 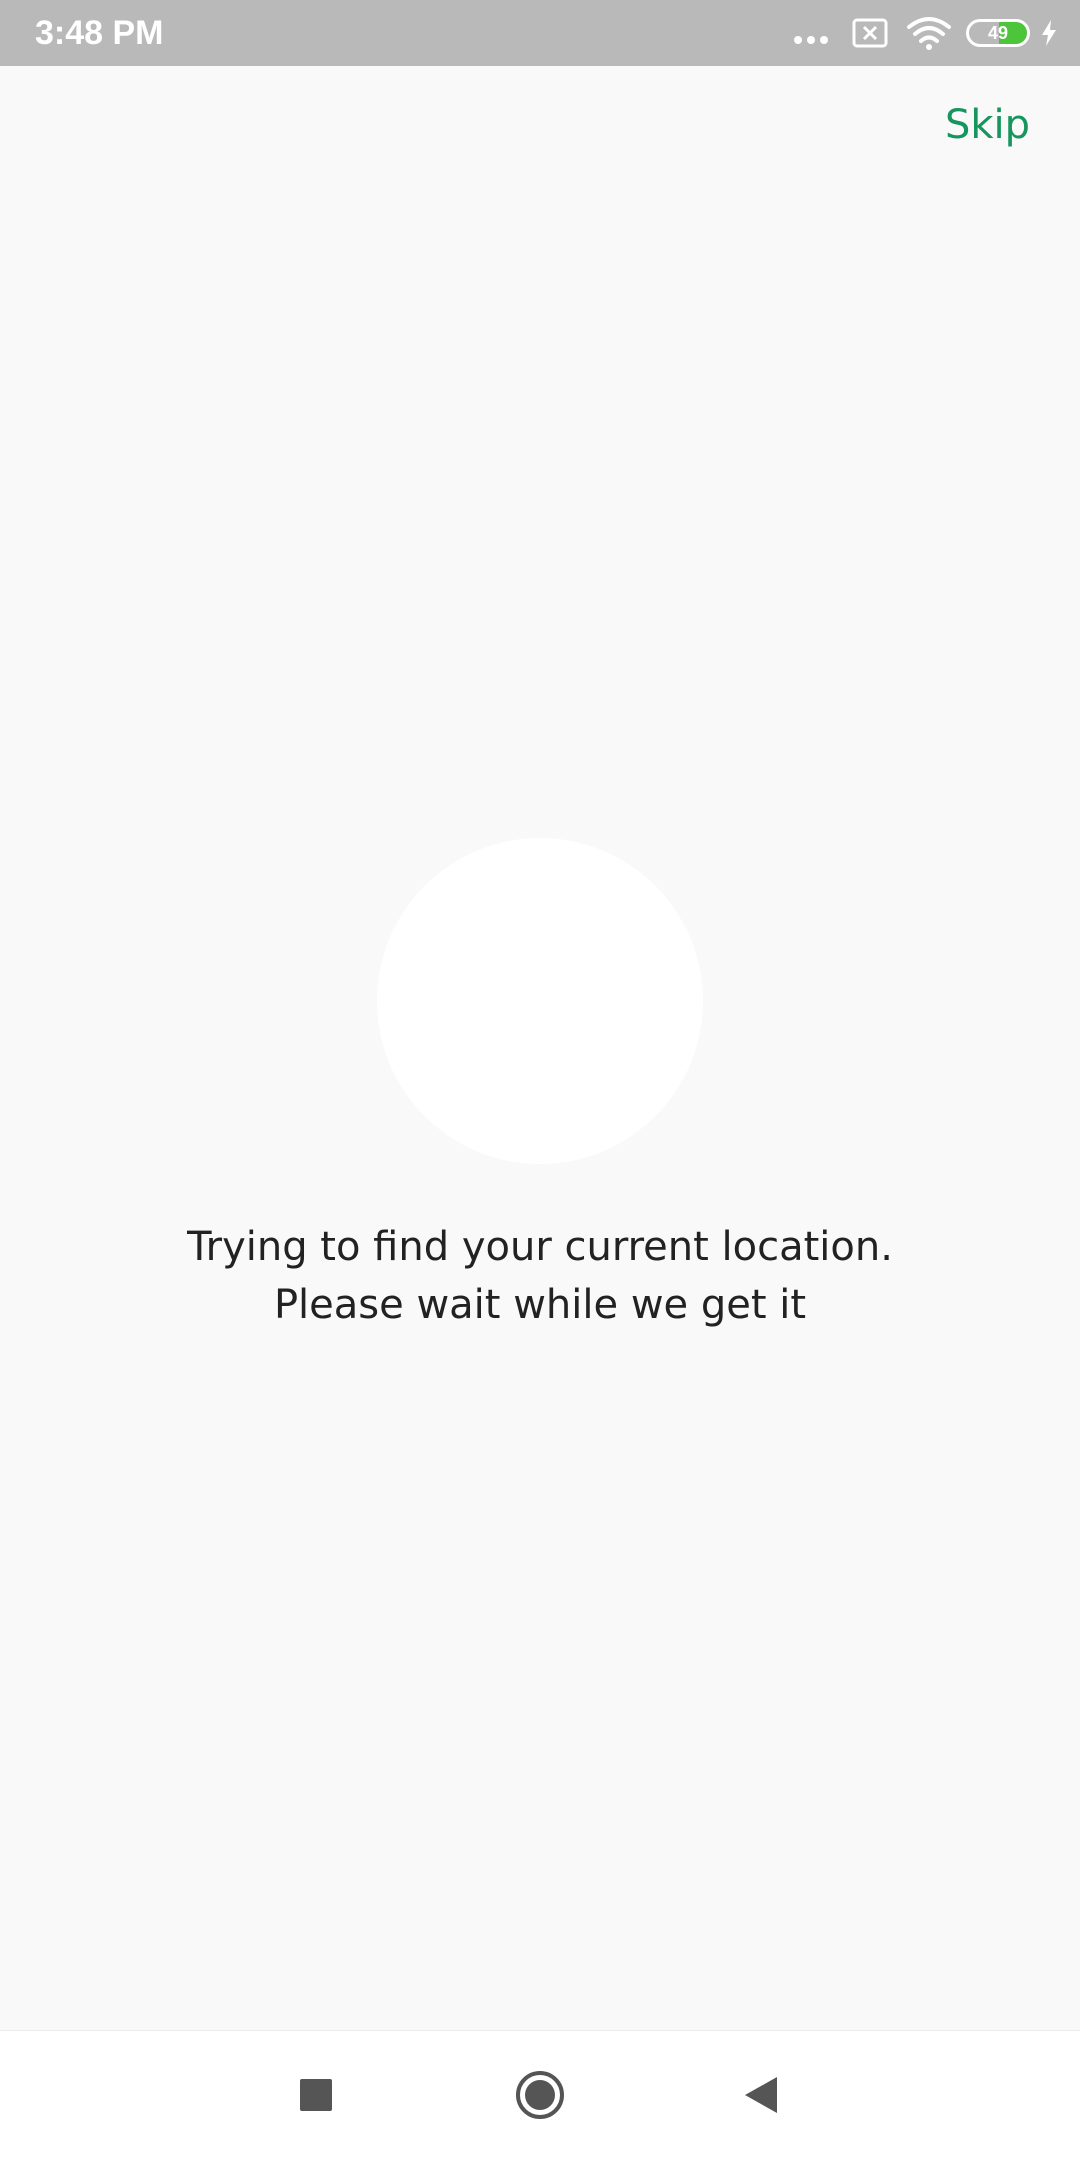 I want to click on message-line-1: Trying to find your current location., so click(x=540, y=1247).